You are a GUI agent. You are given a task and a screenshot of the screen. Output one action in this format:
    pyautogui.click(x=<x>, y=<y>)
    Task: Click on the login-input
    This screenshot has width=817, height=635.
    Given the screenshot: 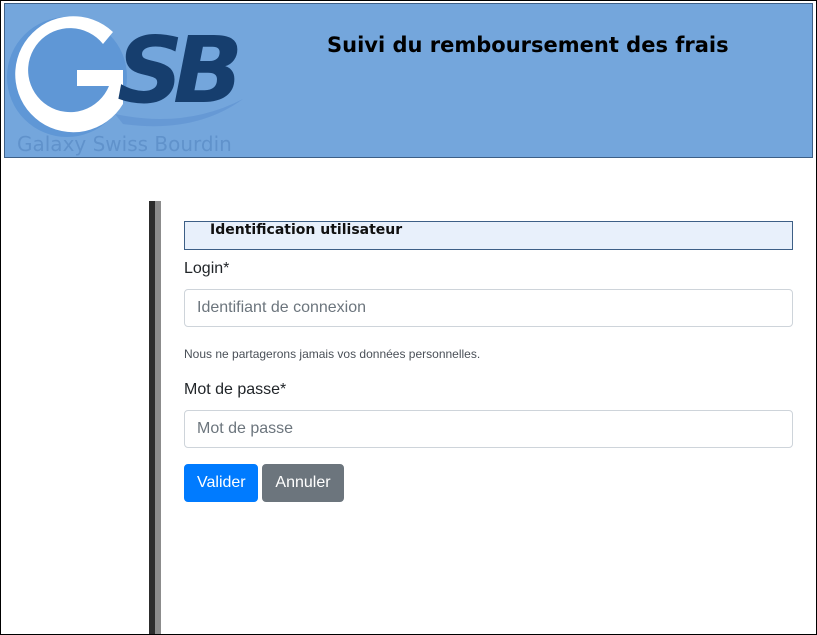 What is the action you would take?
    pyautogui.click(x=488, y=308)
    